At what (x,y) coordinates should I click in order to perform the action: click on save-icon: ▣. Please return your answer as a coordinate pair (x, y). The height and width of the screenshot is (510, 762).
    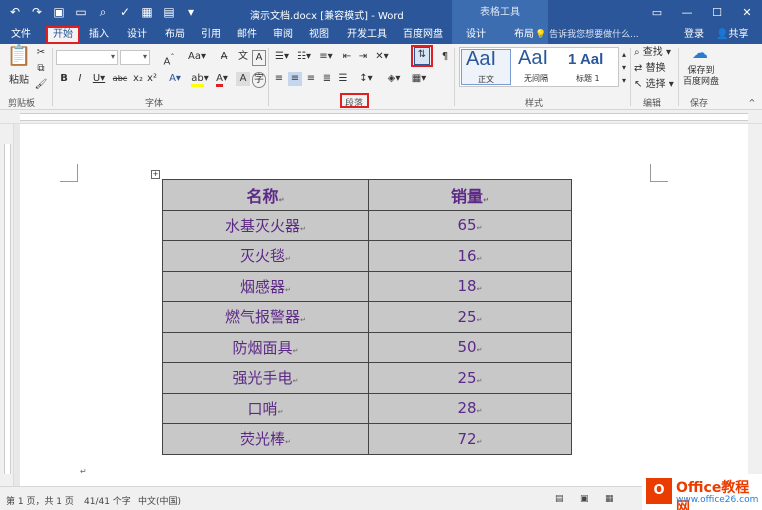
    Looking at the image, I should click on (59, 12).